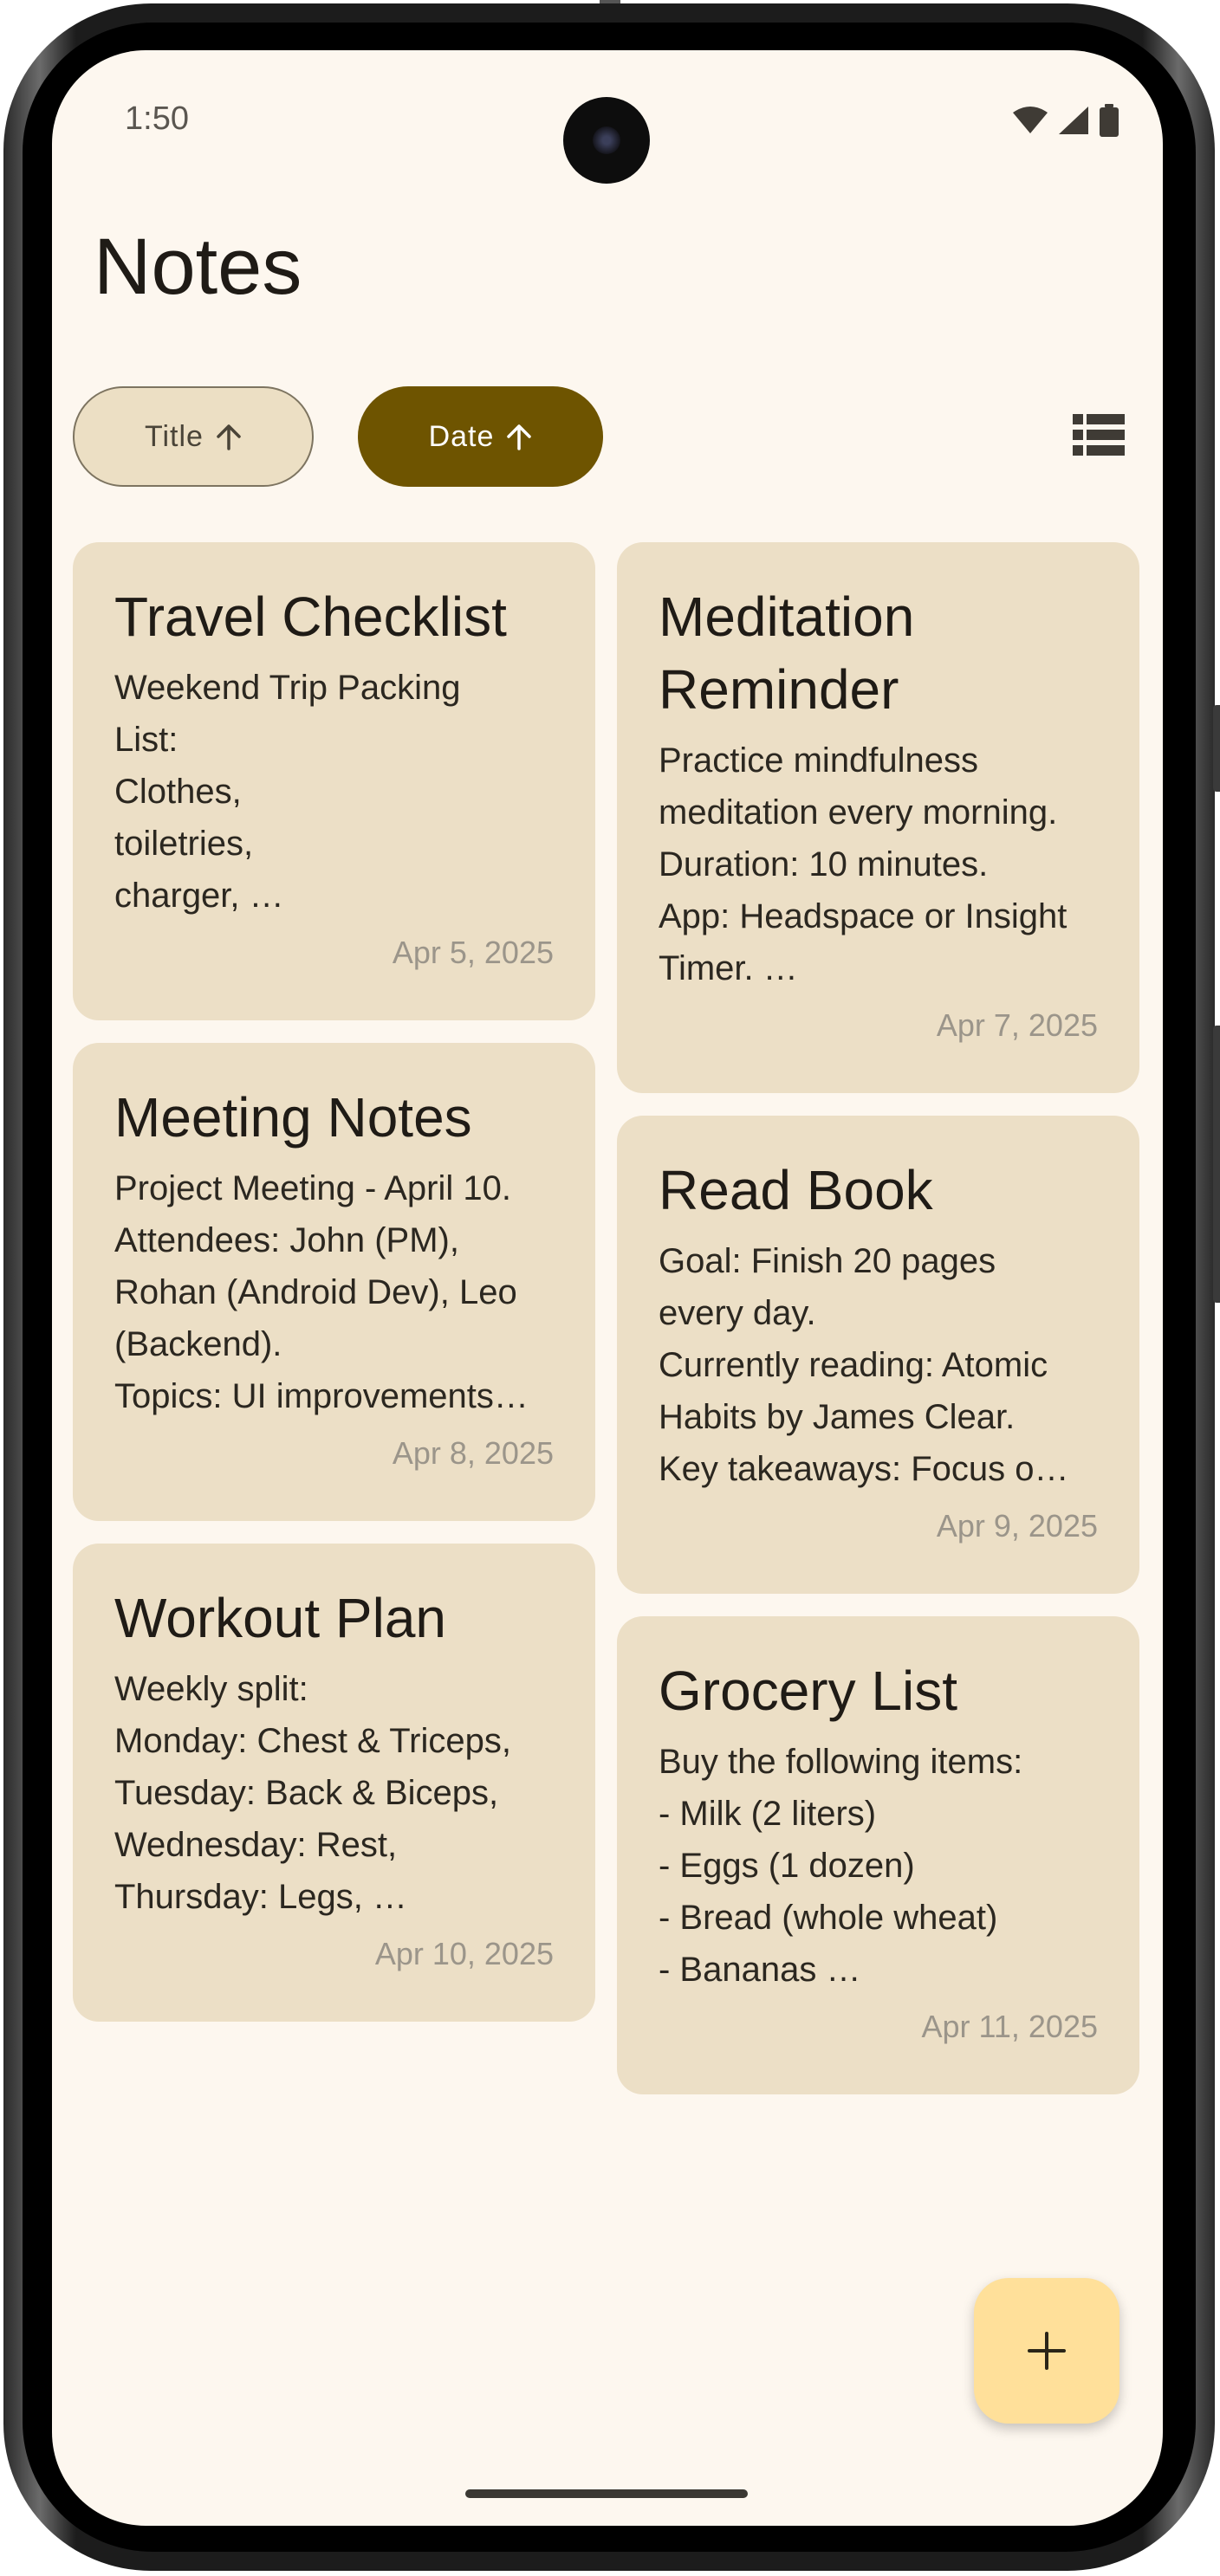 The height and width of the screenshot is (2576, 1220). What do you see at coordinates (464, 1953) in the screenshot?
I see `note-date: Apr 10, 2025` at bounding box center [464, 1953].